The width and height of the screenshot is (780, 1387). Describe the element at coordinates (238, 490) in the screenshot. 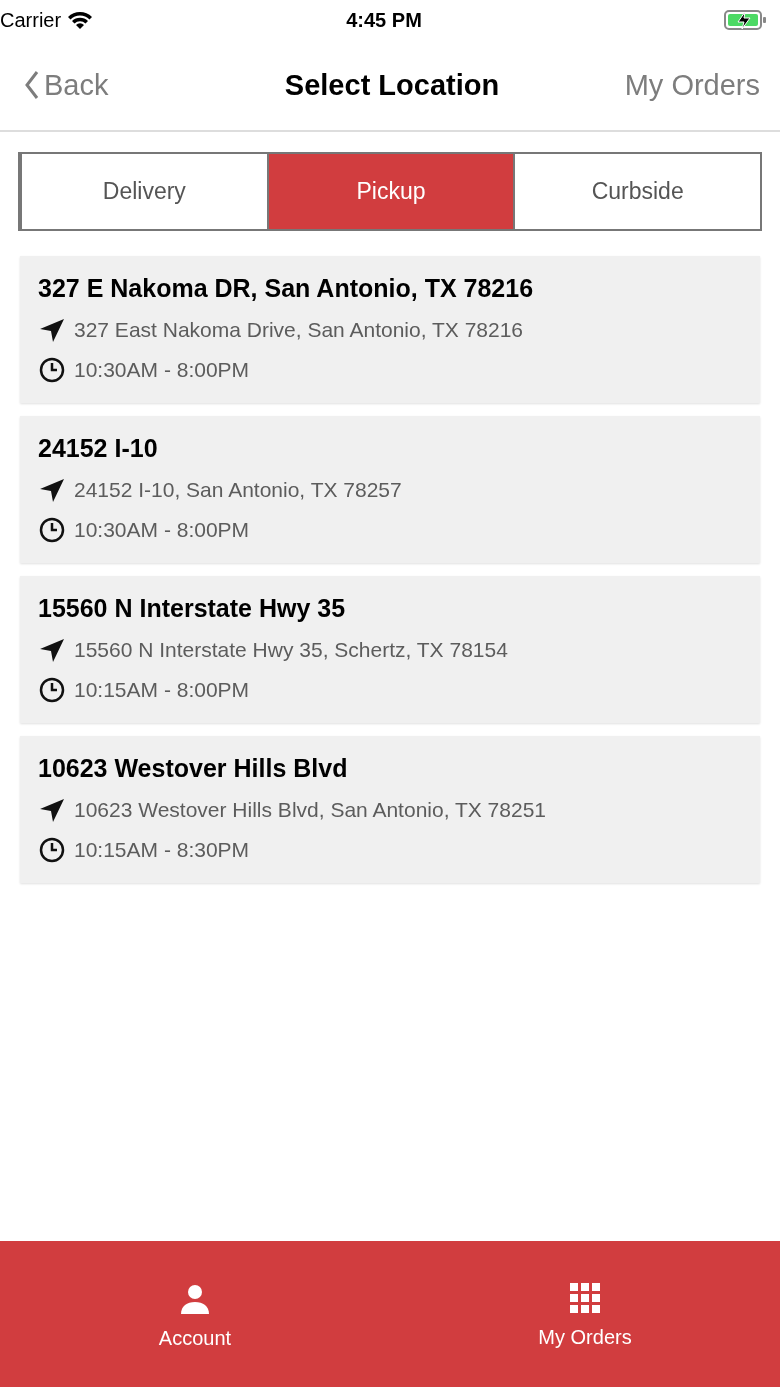

I see `location-address: 24152 I-10, San Antonio, TX 78257` at that location.